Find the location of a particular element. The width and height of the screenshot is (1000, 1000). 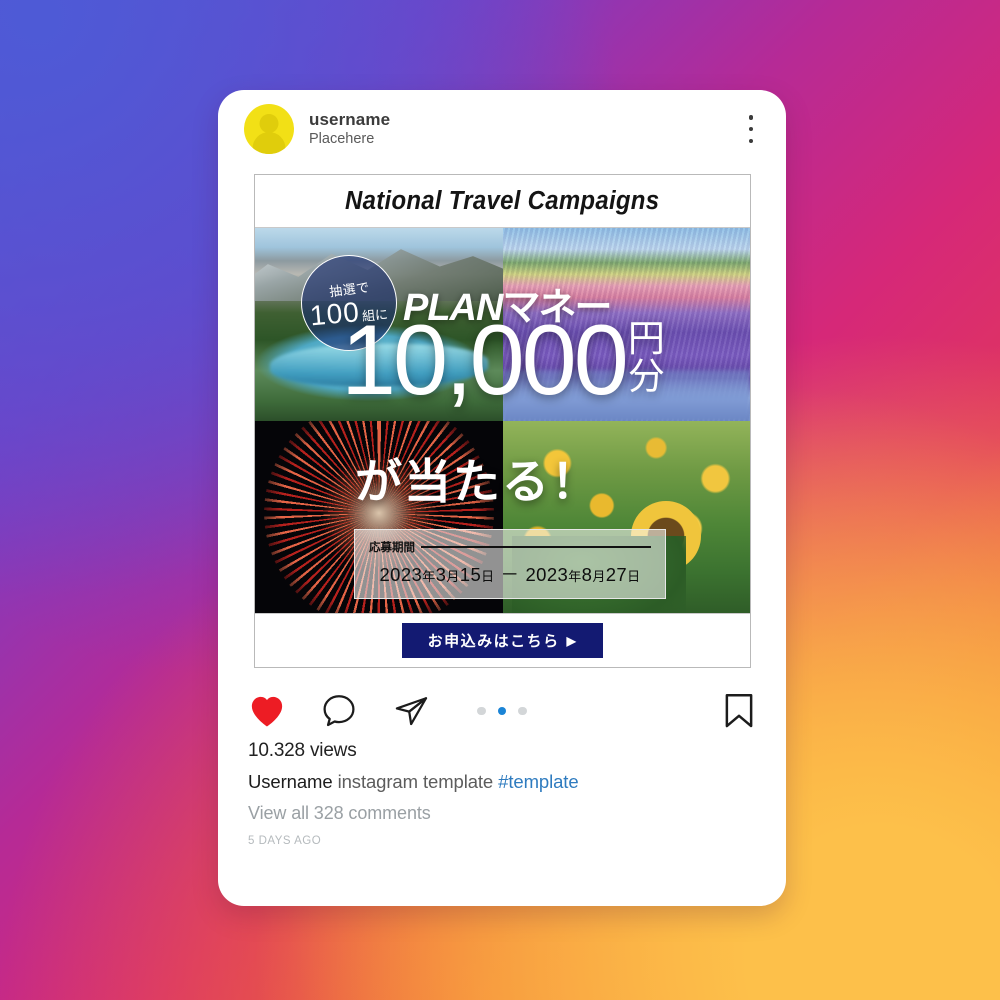

caption-author: Username is located at coordinates (290, 781).